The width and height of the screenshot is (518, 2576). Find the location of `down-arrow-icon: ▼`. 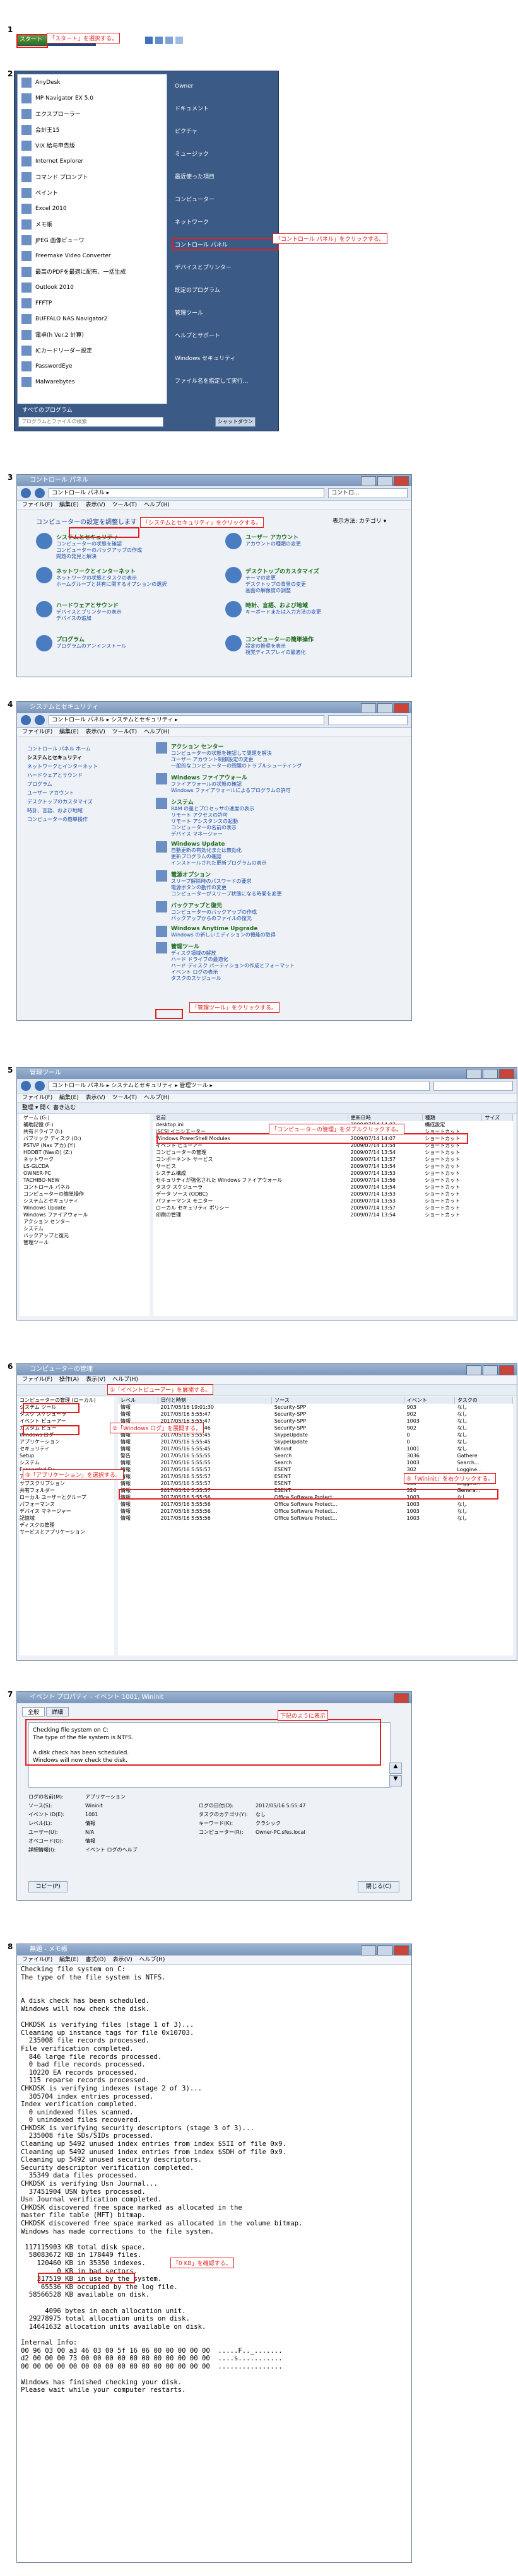

down-arrow-icon: ▼ is located at coordinates (395, 1781).